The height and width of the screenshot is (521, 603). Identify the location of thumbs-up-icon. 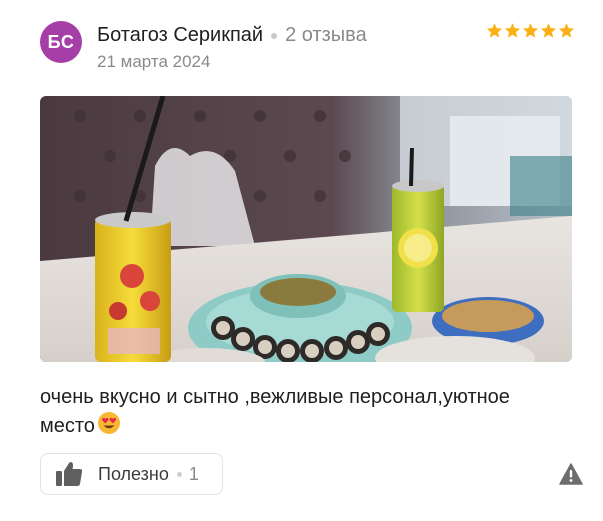
(69, 474).